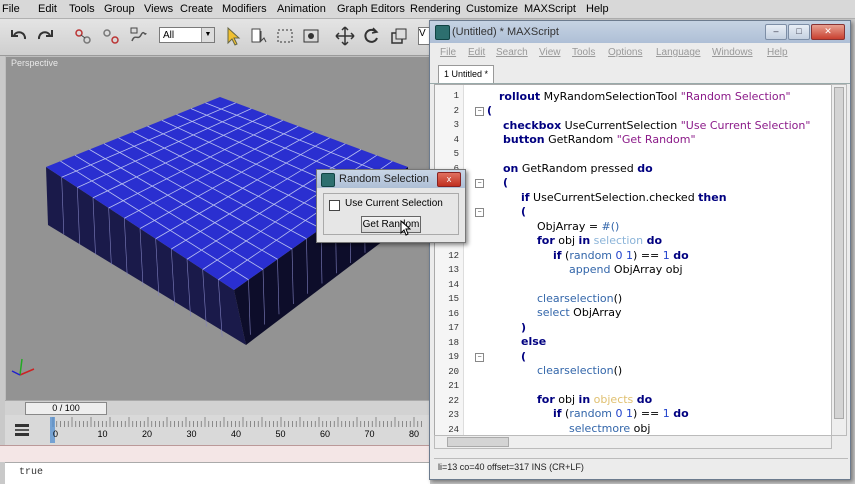 This screenshot has height=484, width=855. I want to click on get-random-button: Get Random, so click(391, 224).